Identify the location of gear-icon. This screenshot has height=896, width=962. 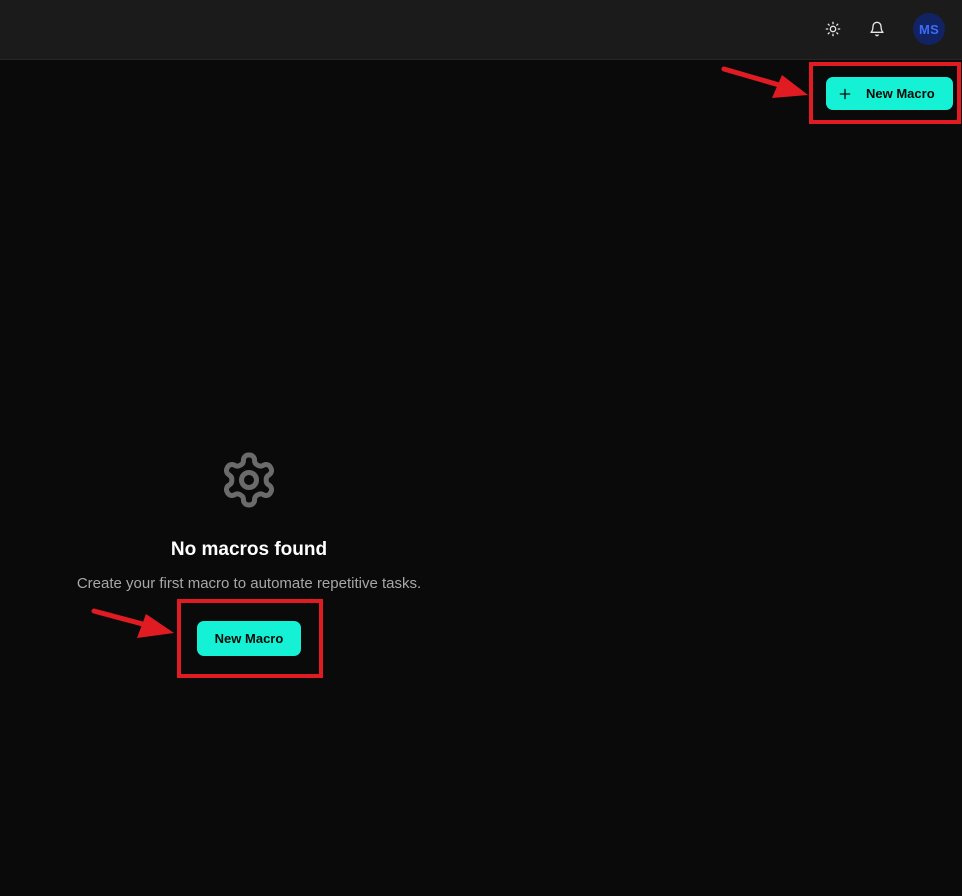
(249, 480).